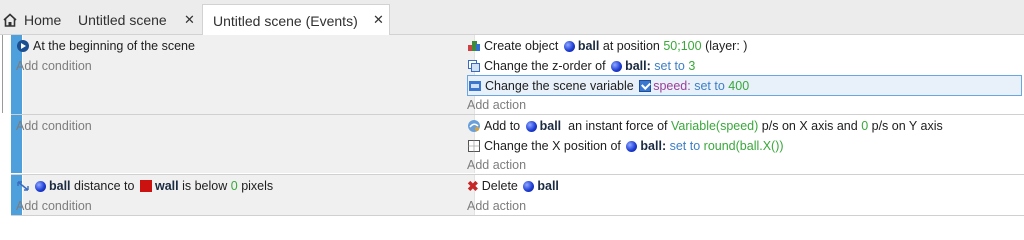  What do you see at coordinates (552, 146) in the screenshot?
I see `action-text: Change the X position of` at bounding box center [552, 146].